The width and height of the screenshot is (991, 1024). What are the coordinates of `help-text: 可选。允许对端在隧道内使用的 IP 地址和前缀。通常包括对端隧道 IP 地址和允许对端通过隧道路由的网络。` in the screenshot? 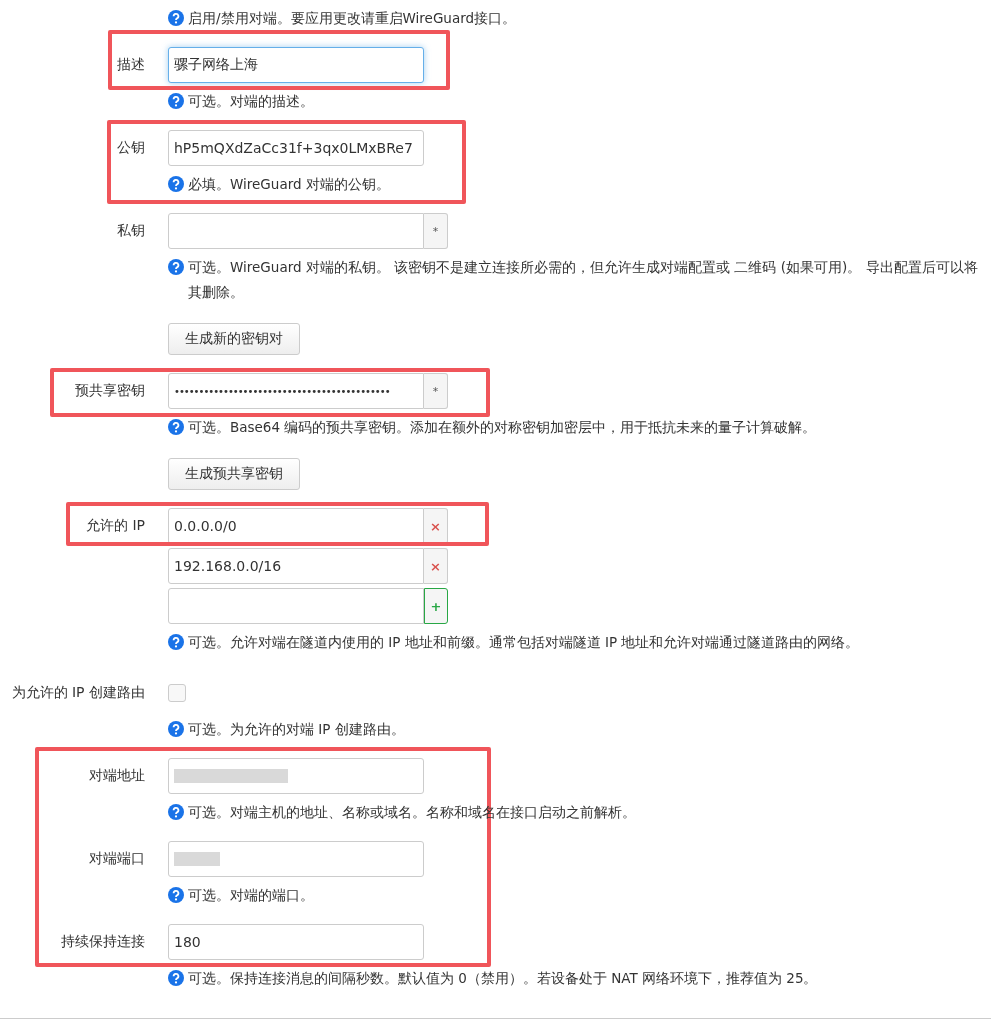 It's located at (524, 642).